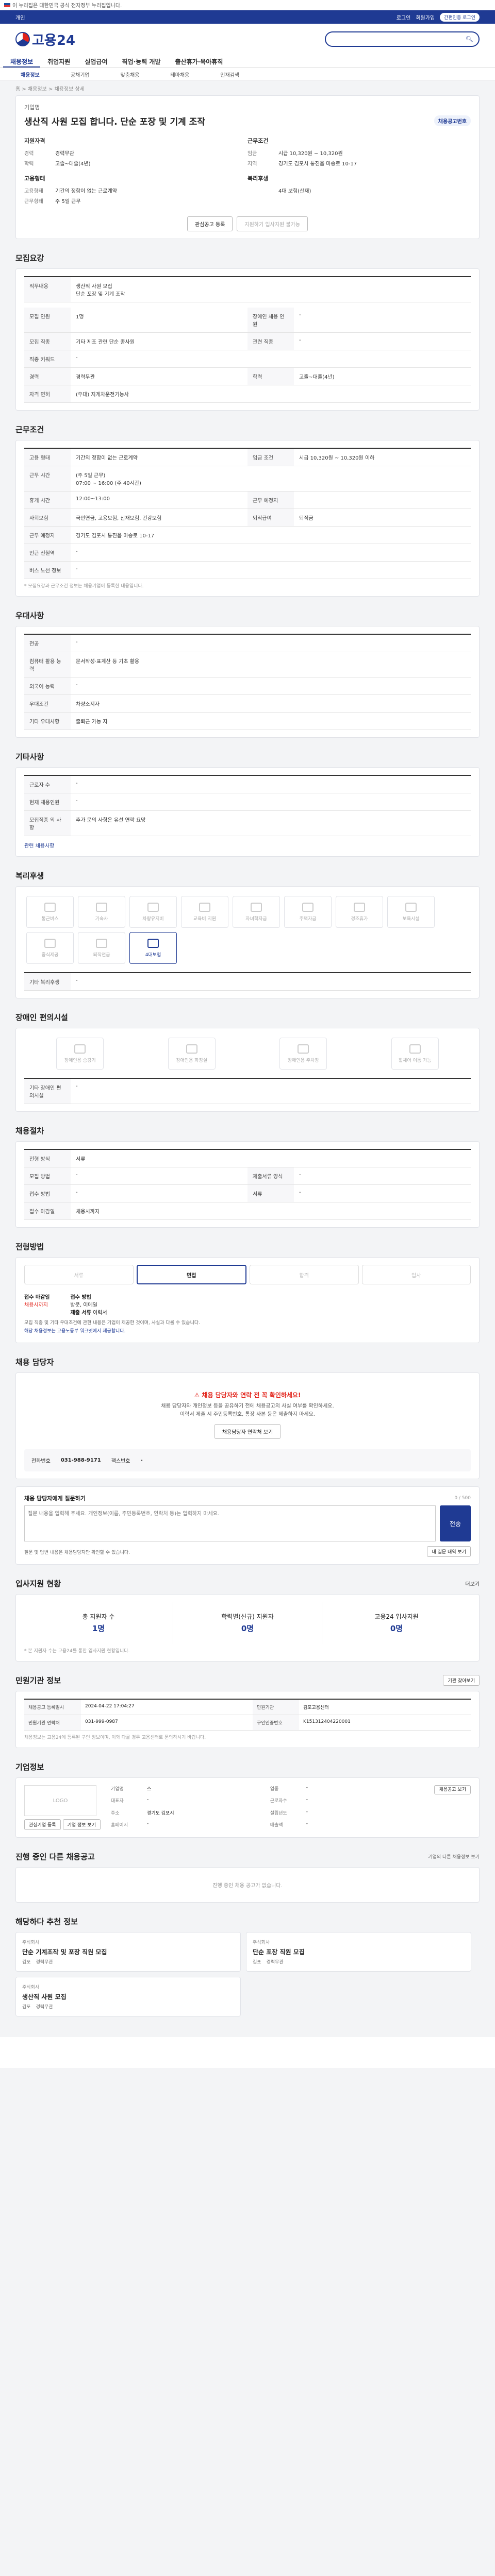 Image resolution: width=495 pixels, height=2576 pixels. I want to click on menu-item-benefit: 실업급여, so click(95, 61).